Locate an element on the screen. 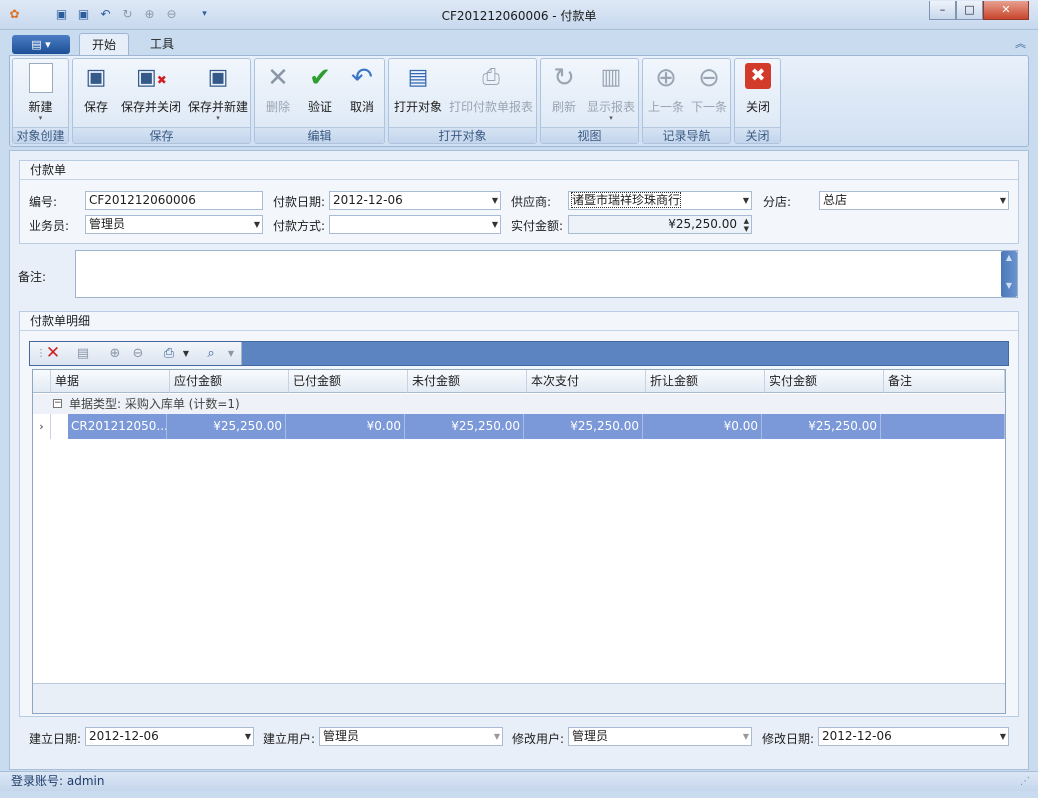 The height and width of the screenshot is (798, 1038). prev-record-button: ⊕ 上一条 is located at coordinates (666, 95).